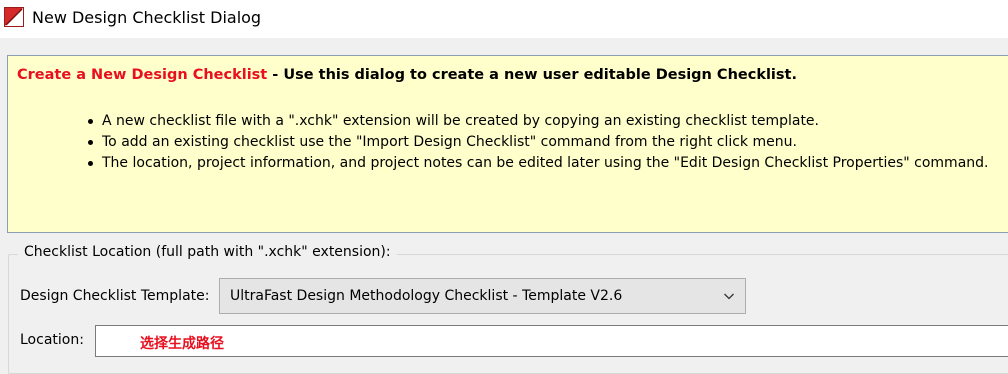  Describe the element at coordinates (147, 17) in the screenshot. I see `window-title: New Design Checklist Dialog` at that location.